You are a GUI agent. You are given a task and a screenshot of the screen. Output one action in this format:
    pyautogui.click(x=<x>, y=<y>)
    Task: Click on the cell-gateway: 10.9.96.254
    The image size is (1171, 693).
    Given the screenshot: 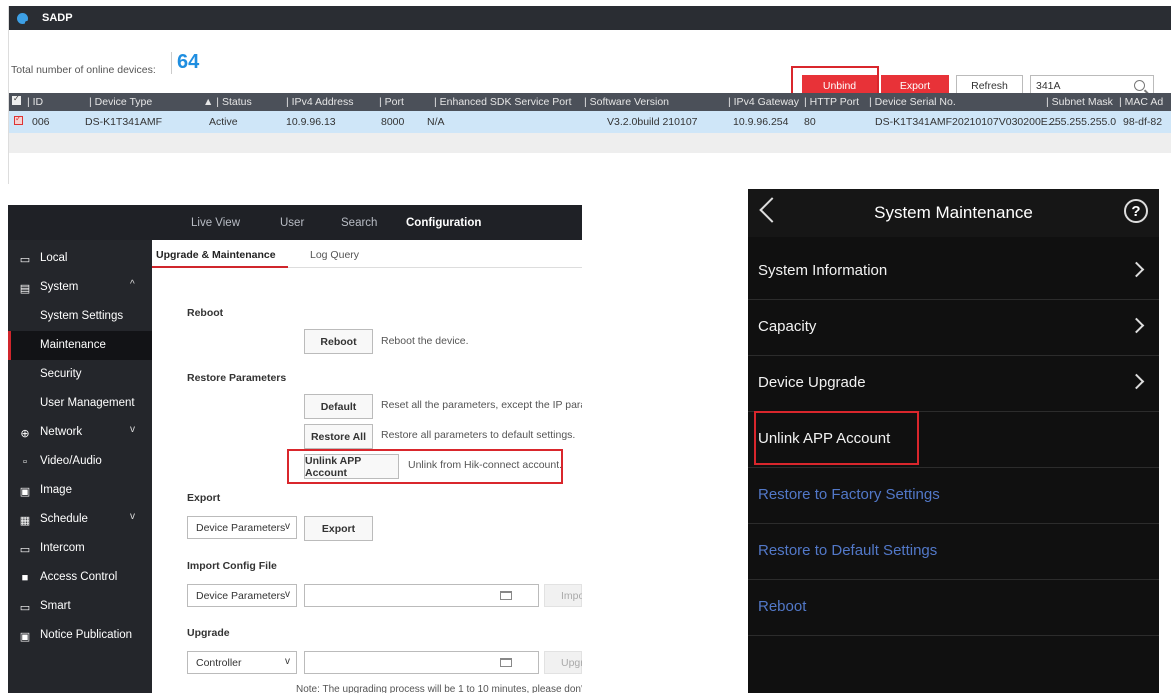 What is the action you would take?
    pyautogui.click(x=761, y=122)
    